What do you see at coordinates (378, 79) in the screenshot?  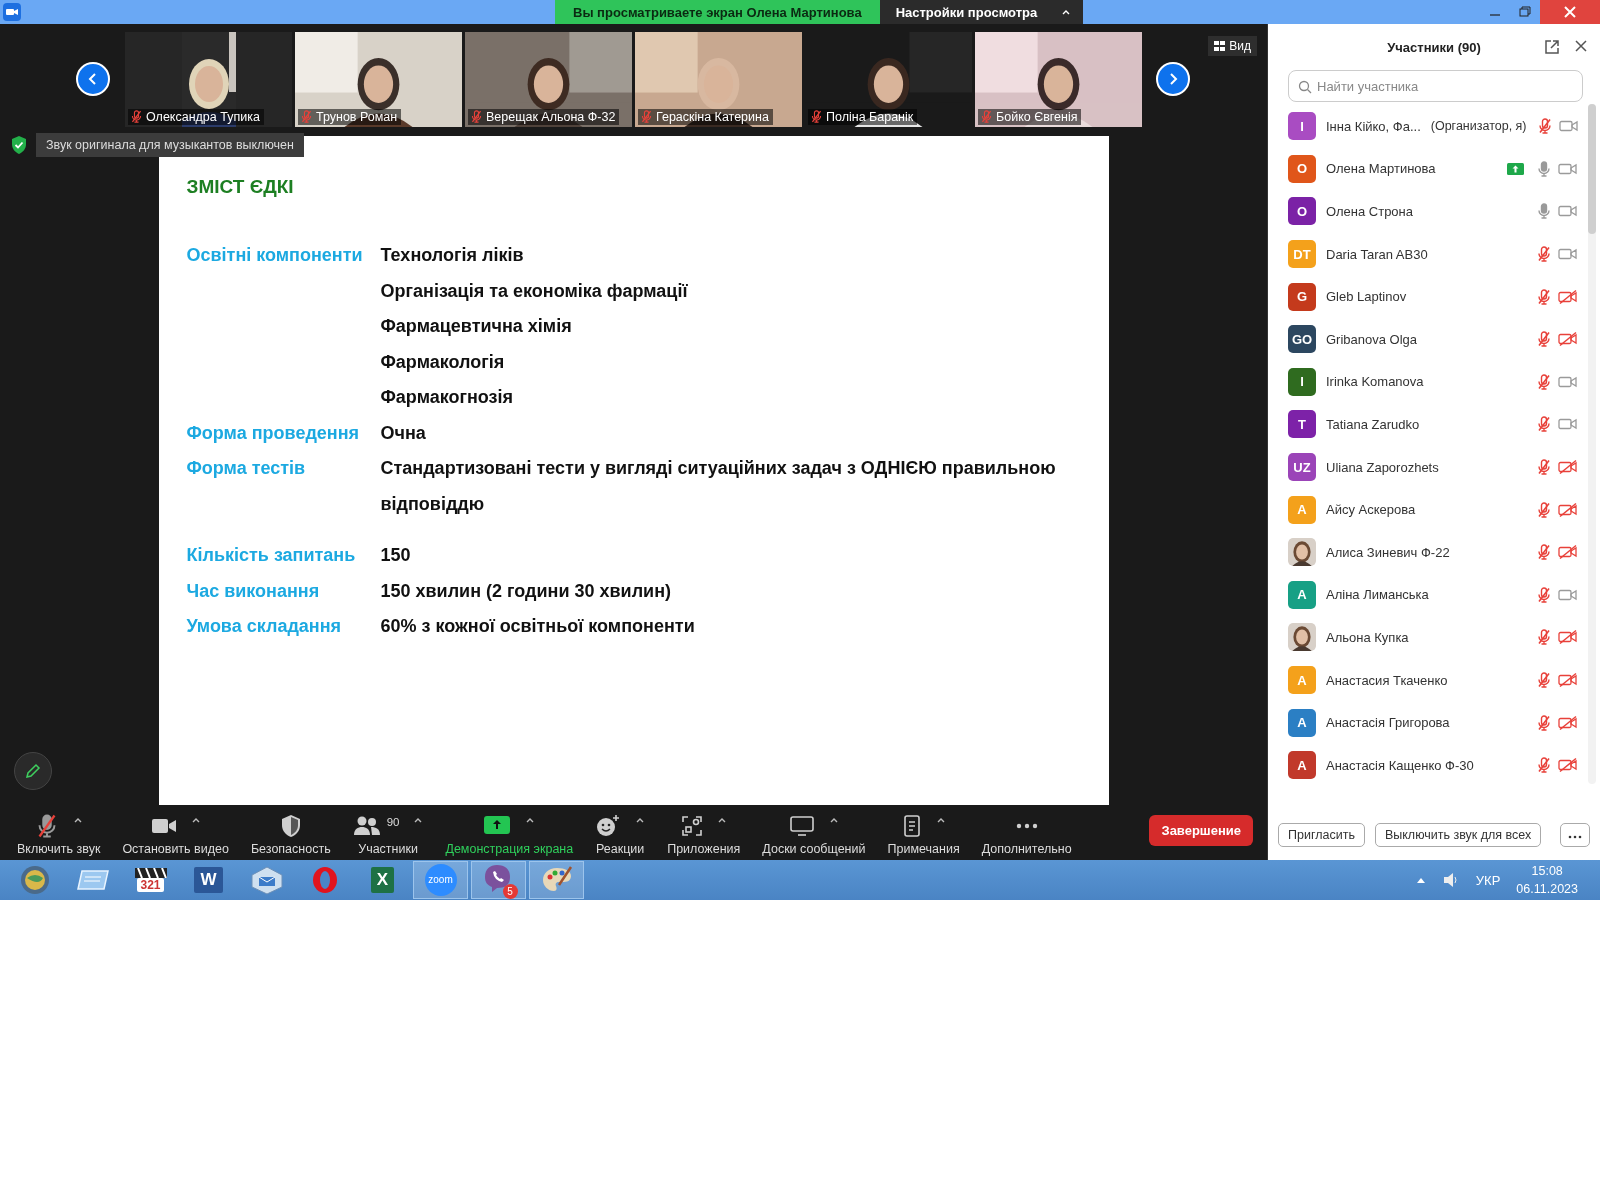 I see `video-tile: Трунов Роман` at bounding box center [378, 79].